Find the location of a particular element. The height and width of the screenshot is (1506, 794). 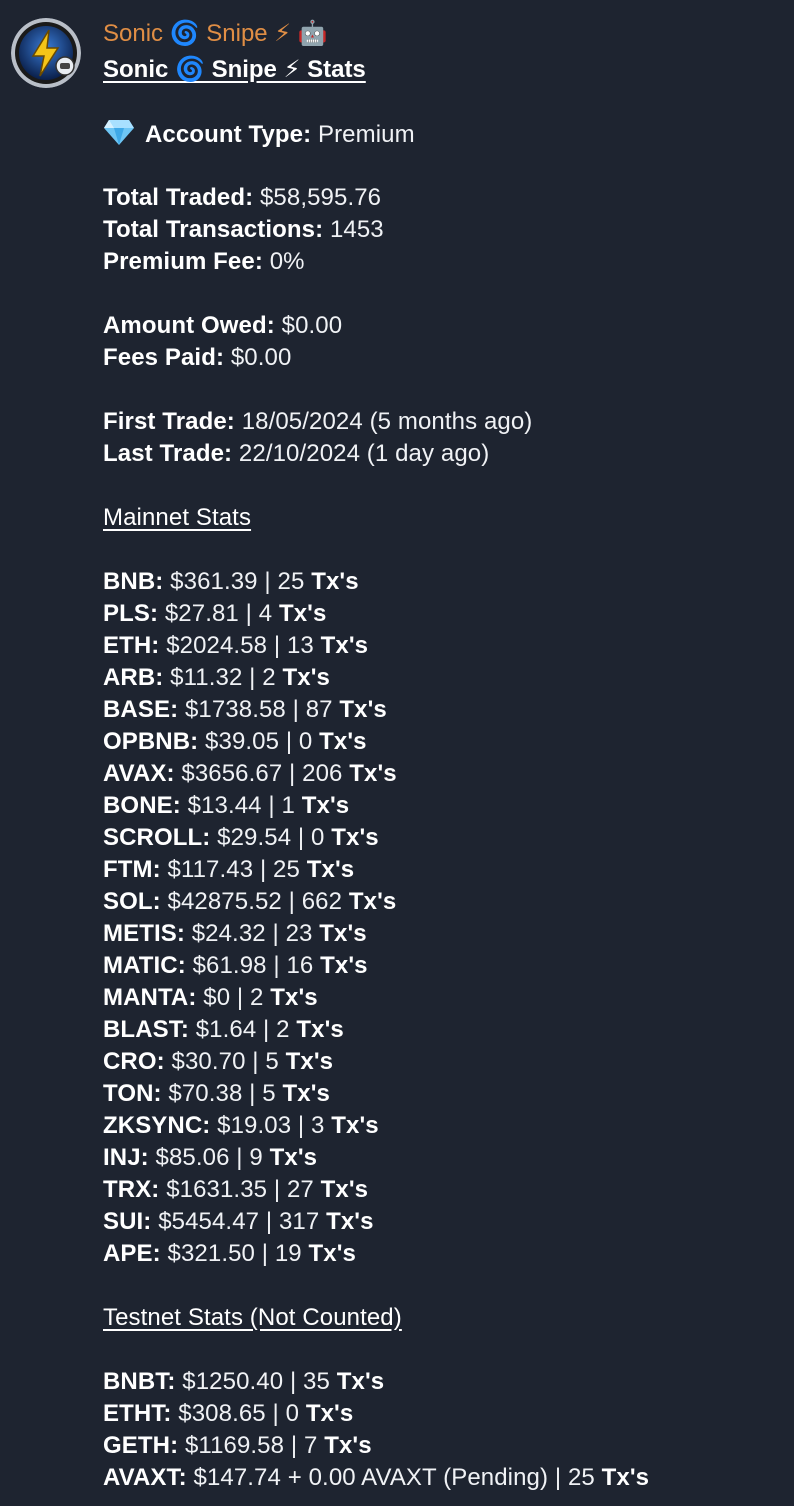

total-traded-line: Total Traded: $58,595.76 is located at coordinates (443, 198).